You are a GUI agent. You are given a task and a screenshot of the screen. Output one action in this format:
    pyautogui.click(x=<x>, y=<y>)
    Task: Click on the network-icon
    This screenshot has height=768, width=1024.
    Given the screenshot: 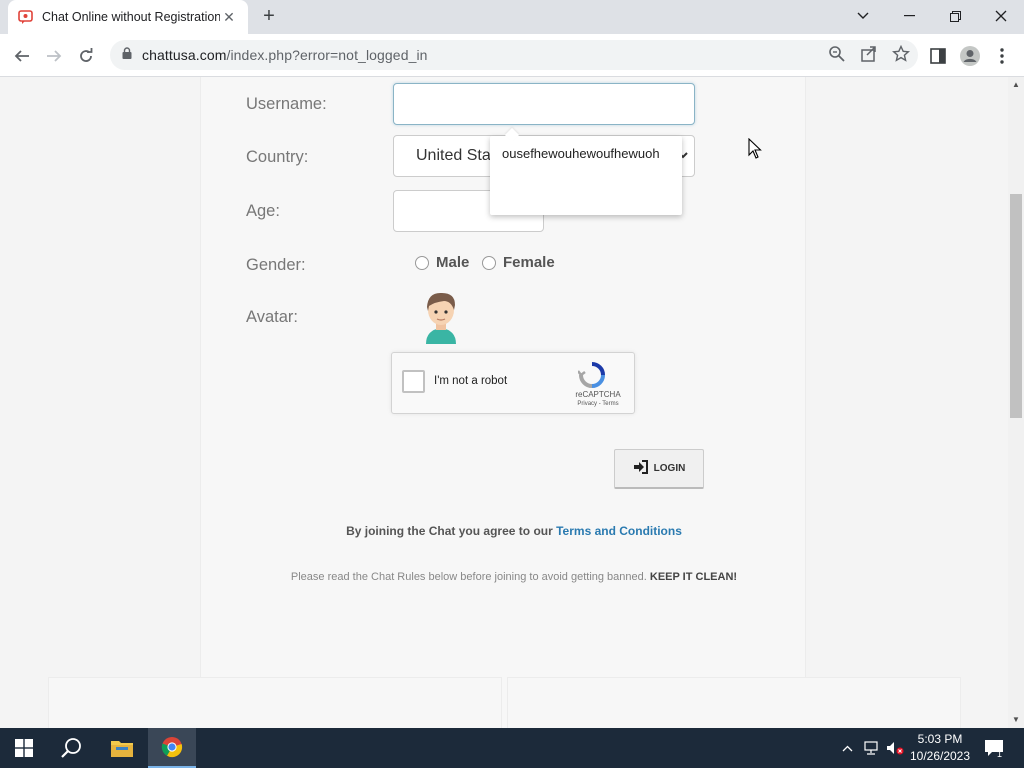 What is the action you would take?
    pyautogui.click(x=871, y=748)
    